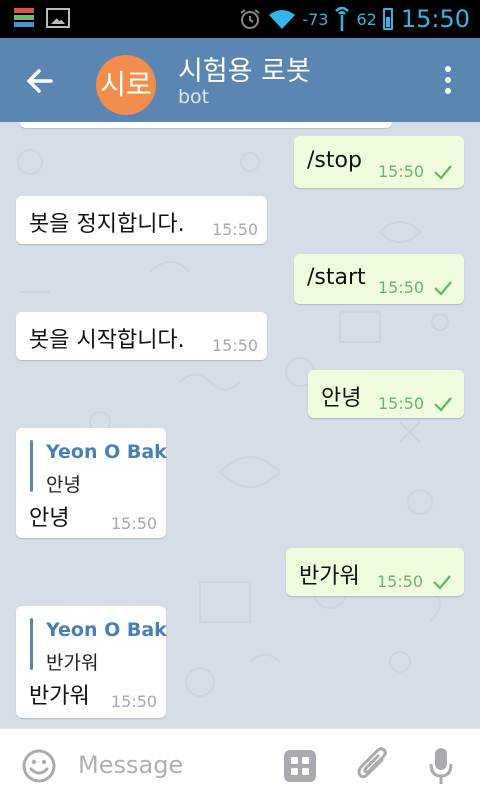 This screenshot has width=480, height=800. What do you see at coordinates (42, 18) in the screenshot?
I see `status-left` at bounding box center [42, 18].